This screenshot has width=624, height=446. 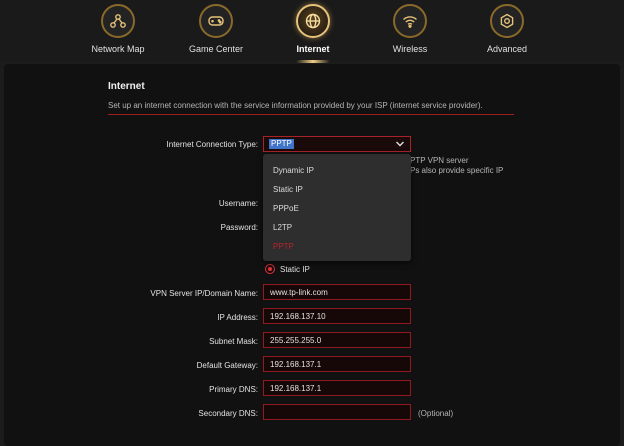 I want to click on active-tab-indicator, so click(x=313, y=61).